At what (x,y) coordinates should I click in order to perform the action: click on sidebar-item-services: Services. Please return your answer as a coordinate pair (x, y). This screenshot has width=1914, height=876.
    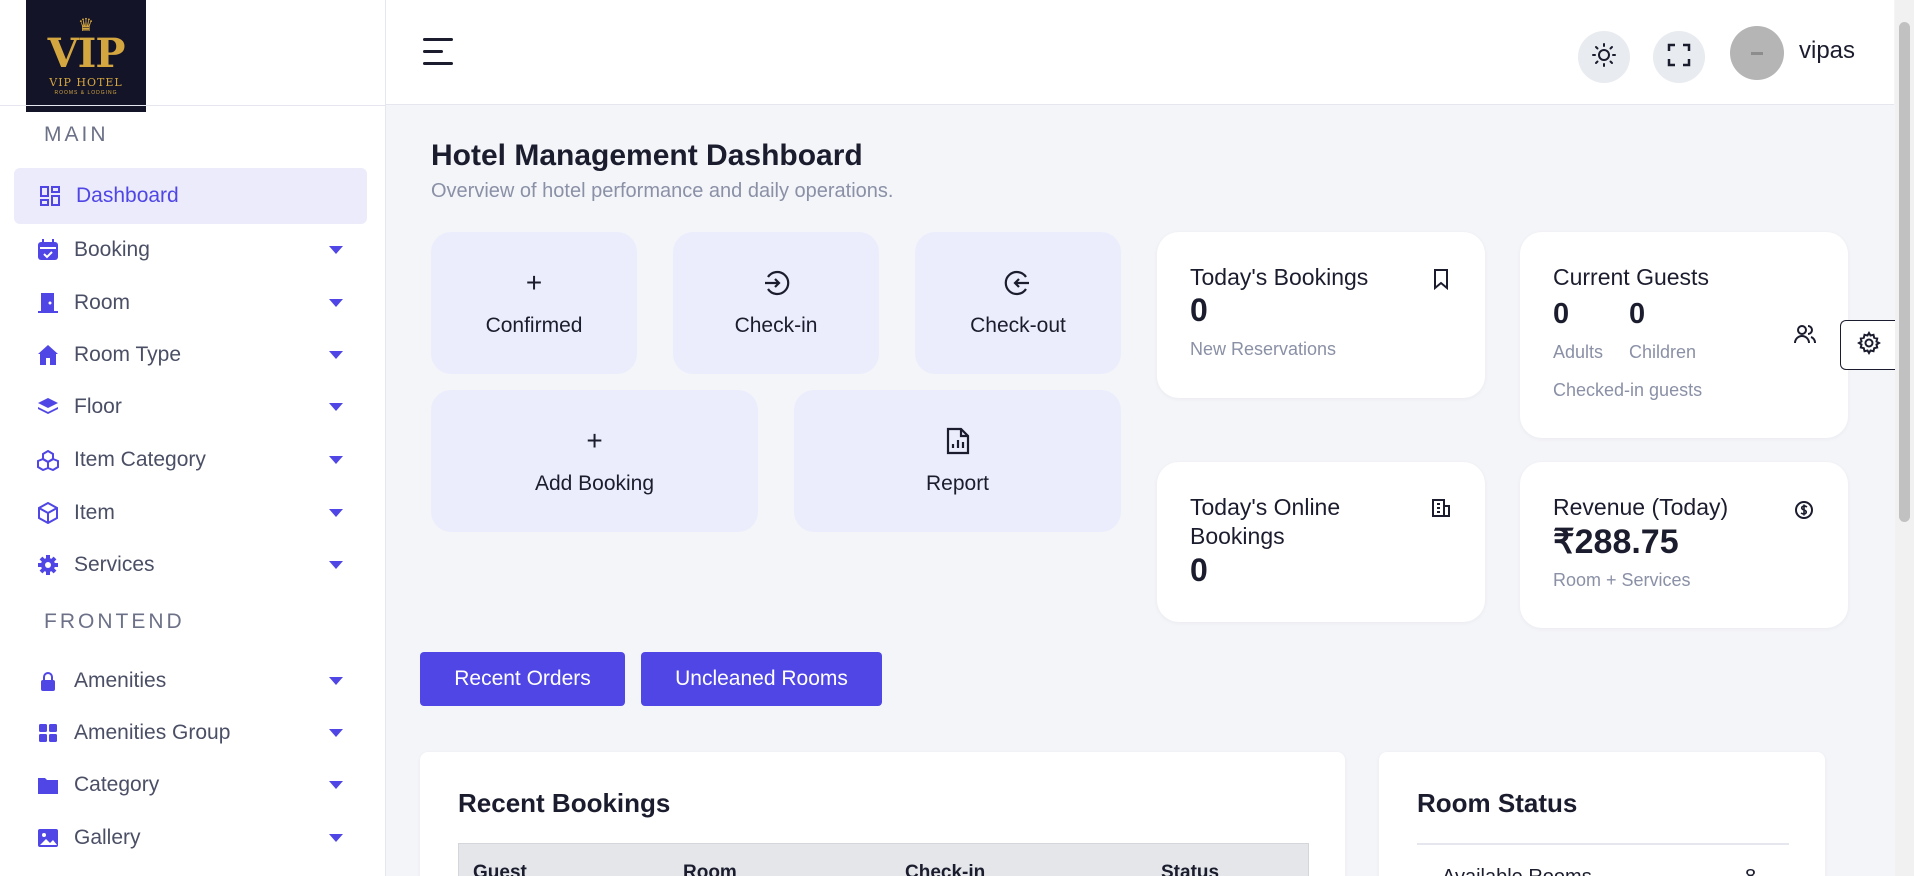
    Looking at the image, I should click on (190, 565).